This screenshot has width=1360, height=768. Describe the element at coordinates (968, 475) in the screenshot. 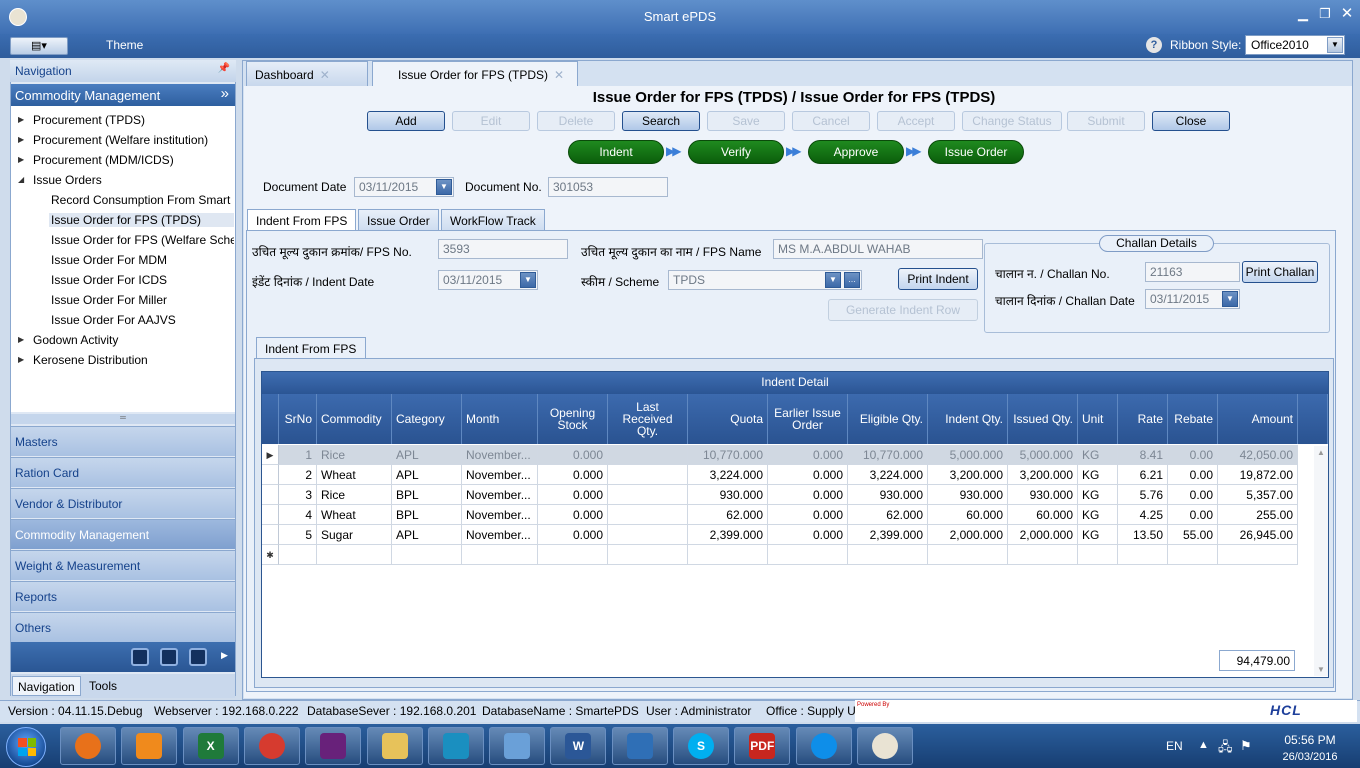

I see `table-cell: 3,200.000` at that location.